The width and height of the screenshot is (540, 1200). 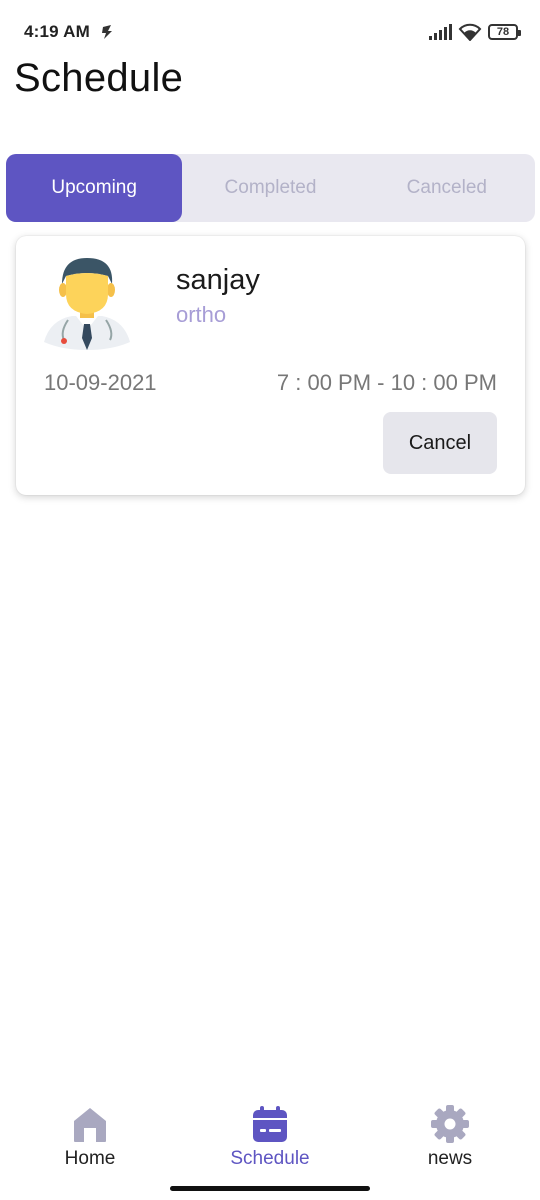 I want to click on battery-level: 78, so click(x=503, y=32).